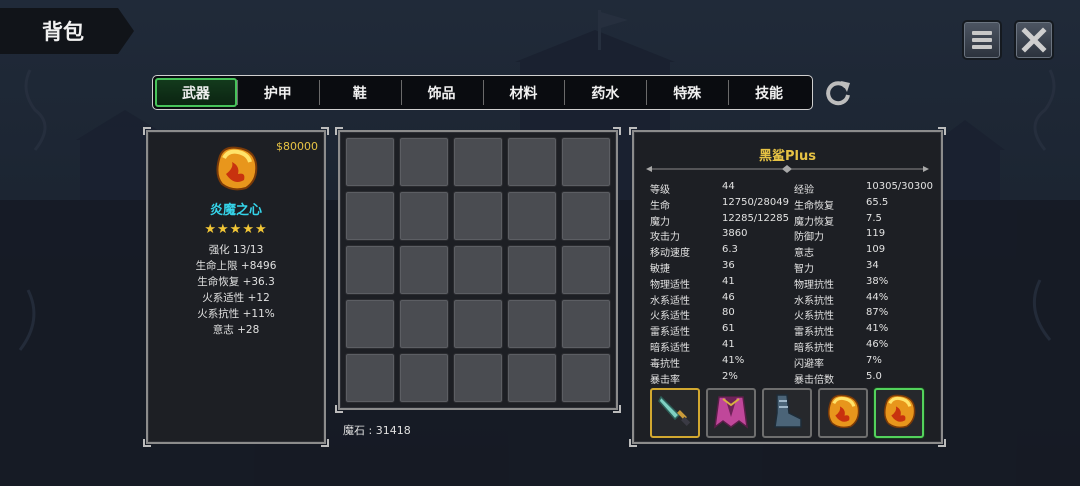 Image resolution: width=1080 pixels, height=486 pixels. I want to click on dagger-icon, so click(675, 413).